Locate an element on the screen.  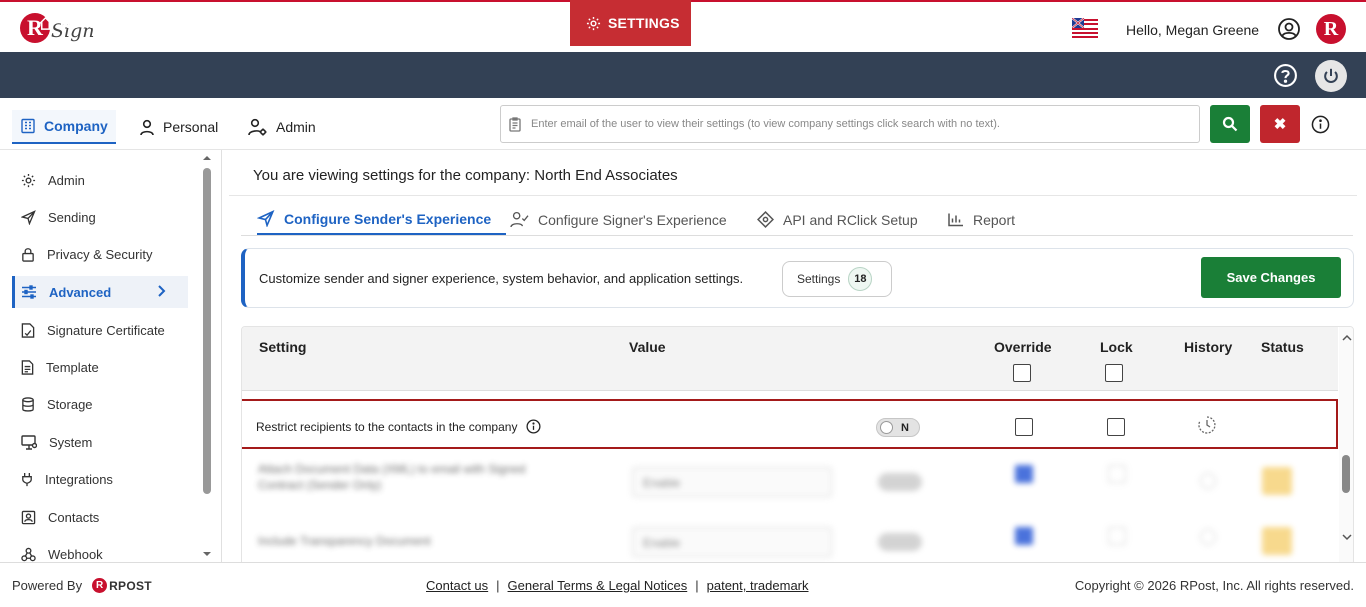
user-check-icon is located at coordinates (519, 219).